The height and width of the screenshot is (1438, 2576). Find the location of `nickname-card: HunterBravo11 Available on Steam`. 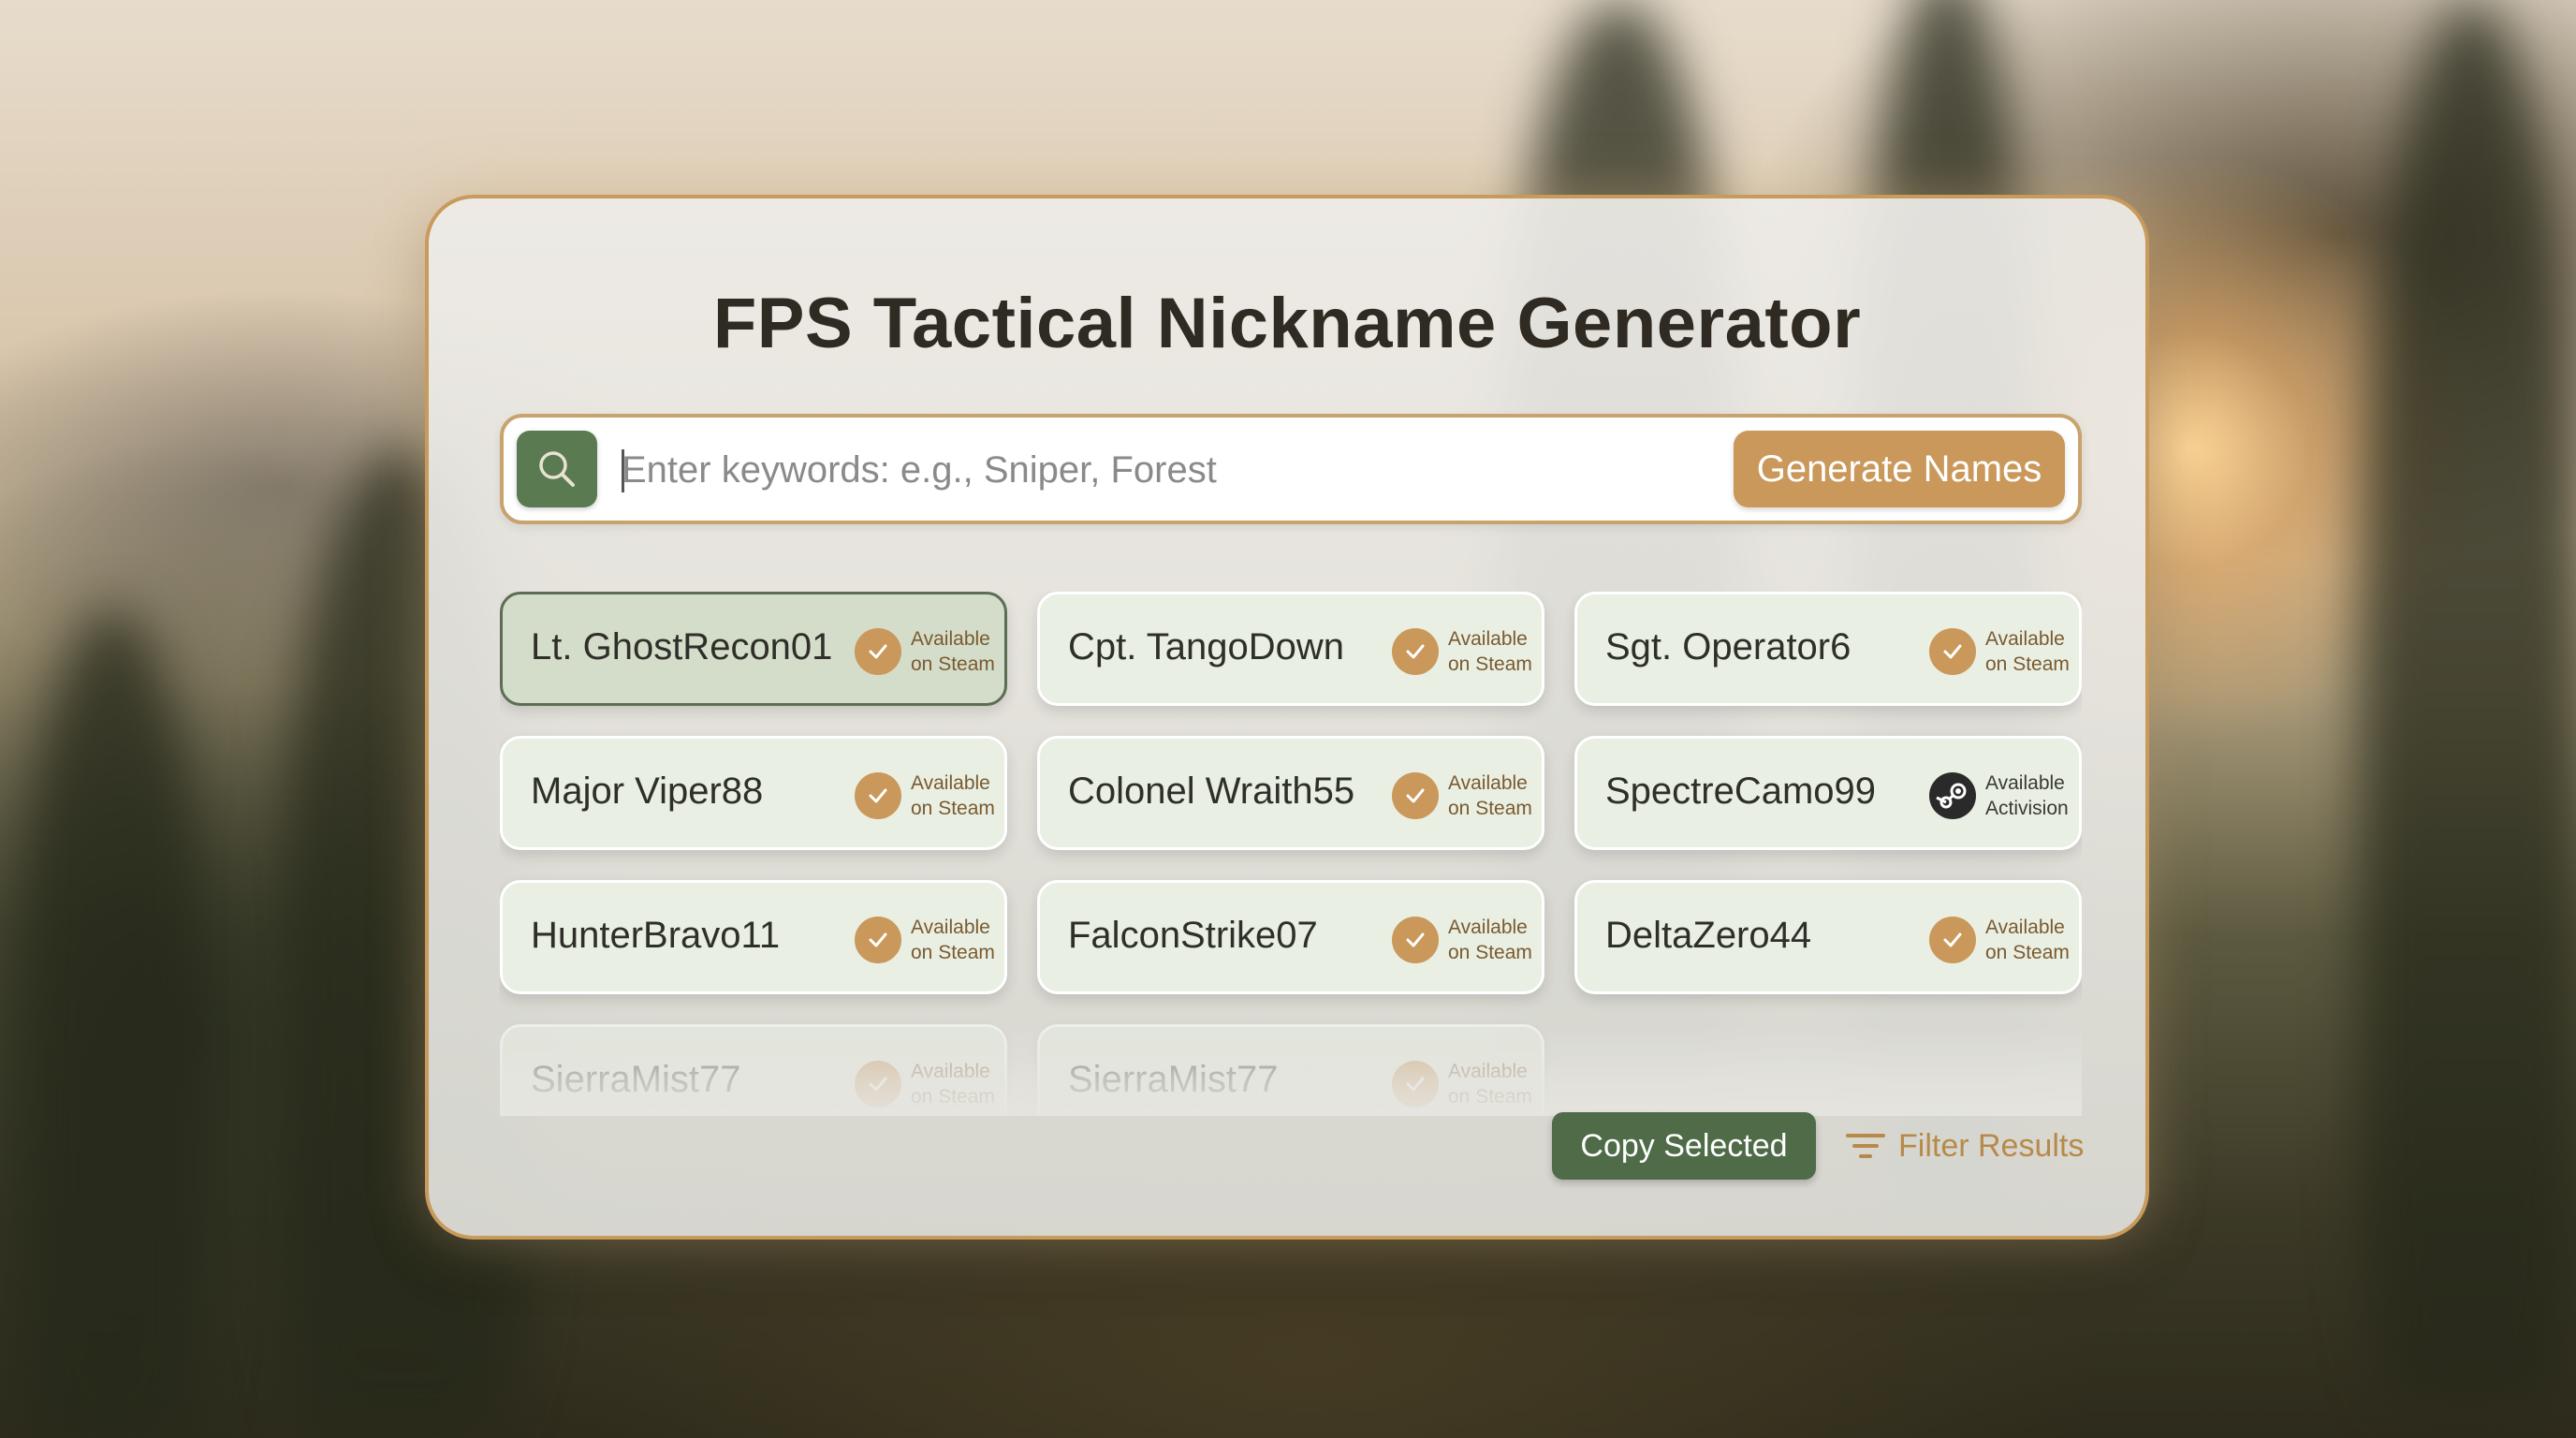

nickname-card: HunterBravo11 Available on Steam is located at coordinates (753, 937).